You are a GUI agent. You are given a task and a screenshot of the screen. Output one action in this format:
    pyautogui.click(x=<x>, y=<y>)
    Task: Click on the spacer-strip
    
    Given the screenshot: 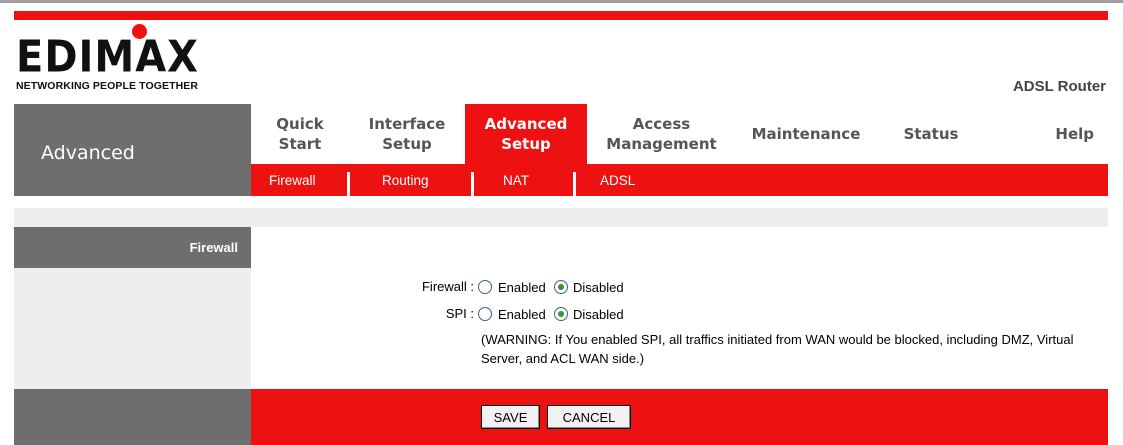 What is the action you would take?
    pyautogui.click(x=561, y=217)
    